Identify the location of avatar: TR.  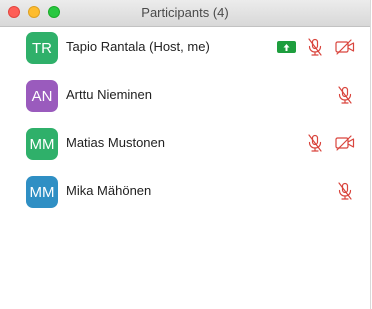
(42, 48).